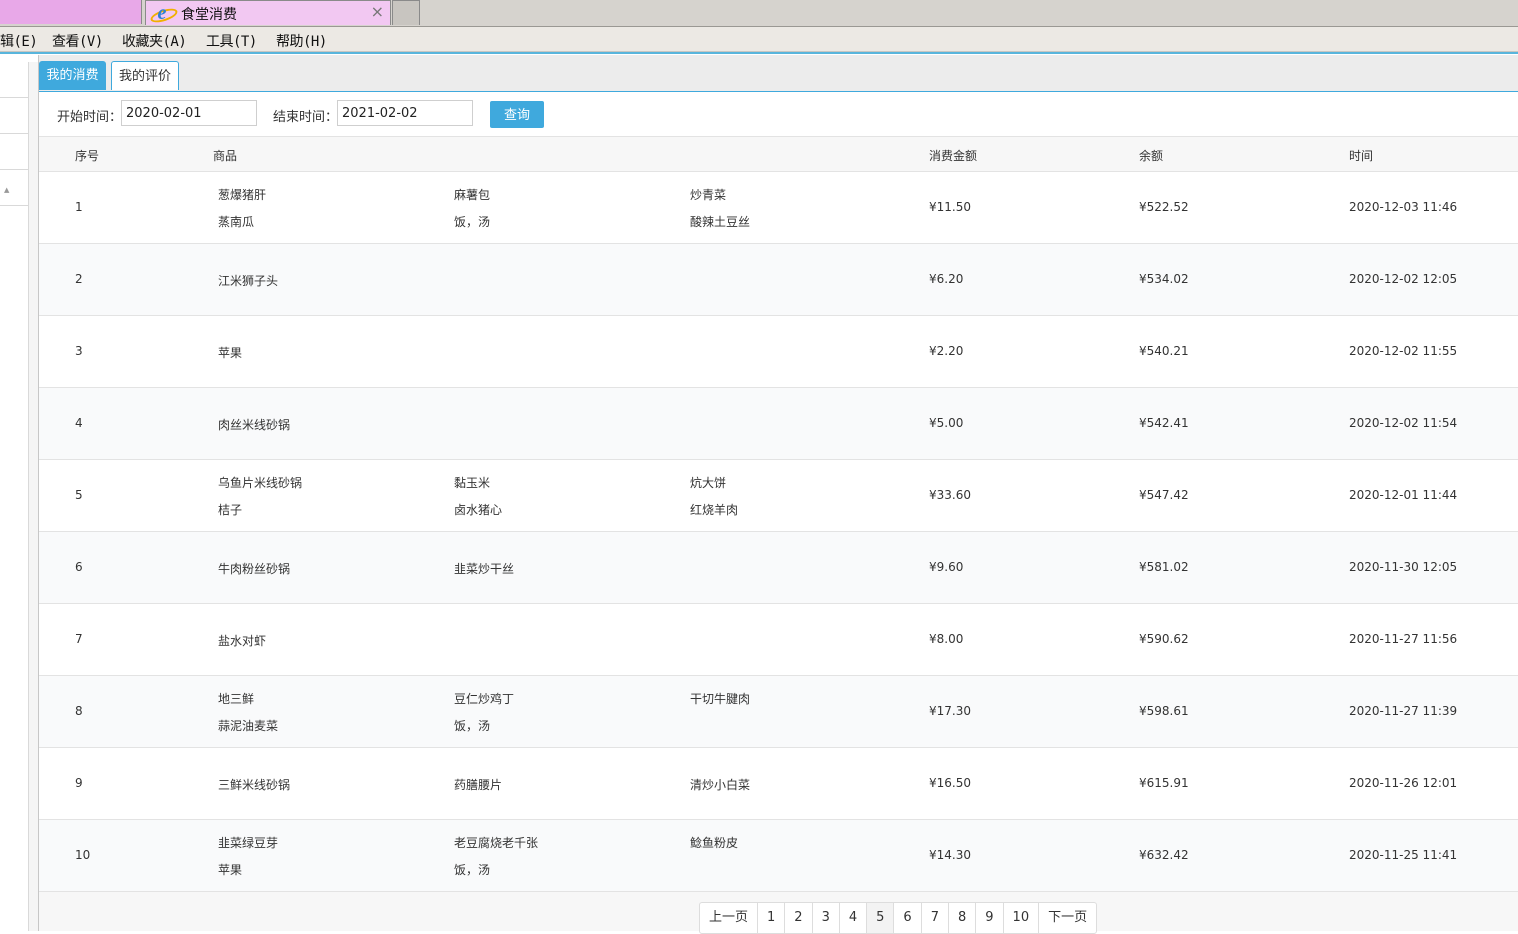 The height and width of the screenshot is (934, 1518). What do you see at coordinates (1164, 495) in the screenshot?
I see `row-balance: ¥547.42` at bounding box center [1164, 495].